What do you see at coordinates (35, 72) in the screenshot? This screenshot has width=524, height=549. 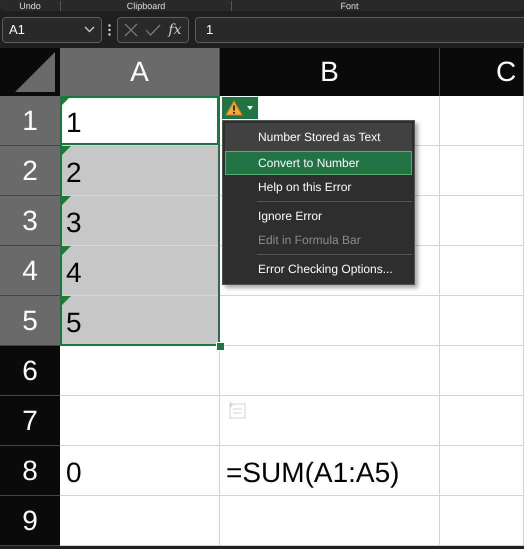 I see `select-all-icon` at bounding box center [35, 72].